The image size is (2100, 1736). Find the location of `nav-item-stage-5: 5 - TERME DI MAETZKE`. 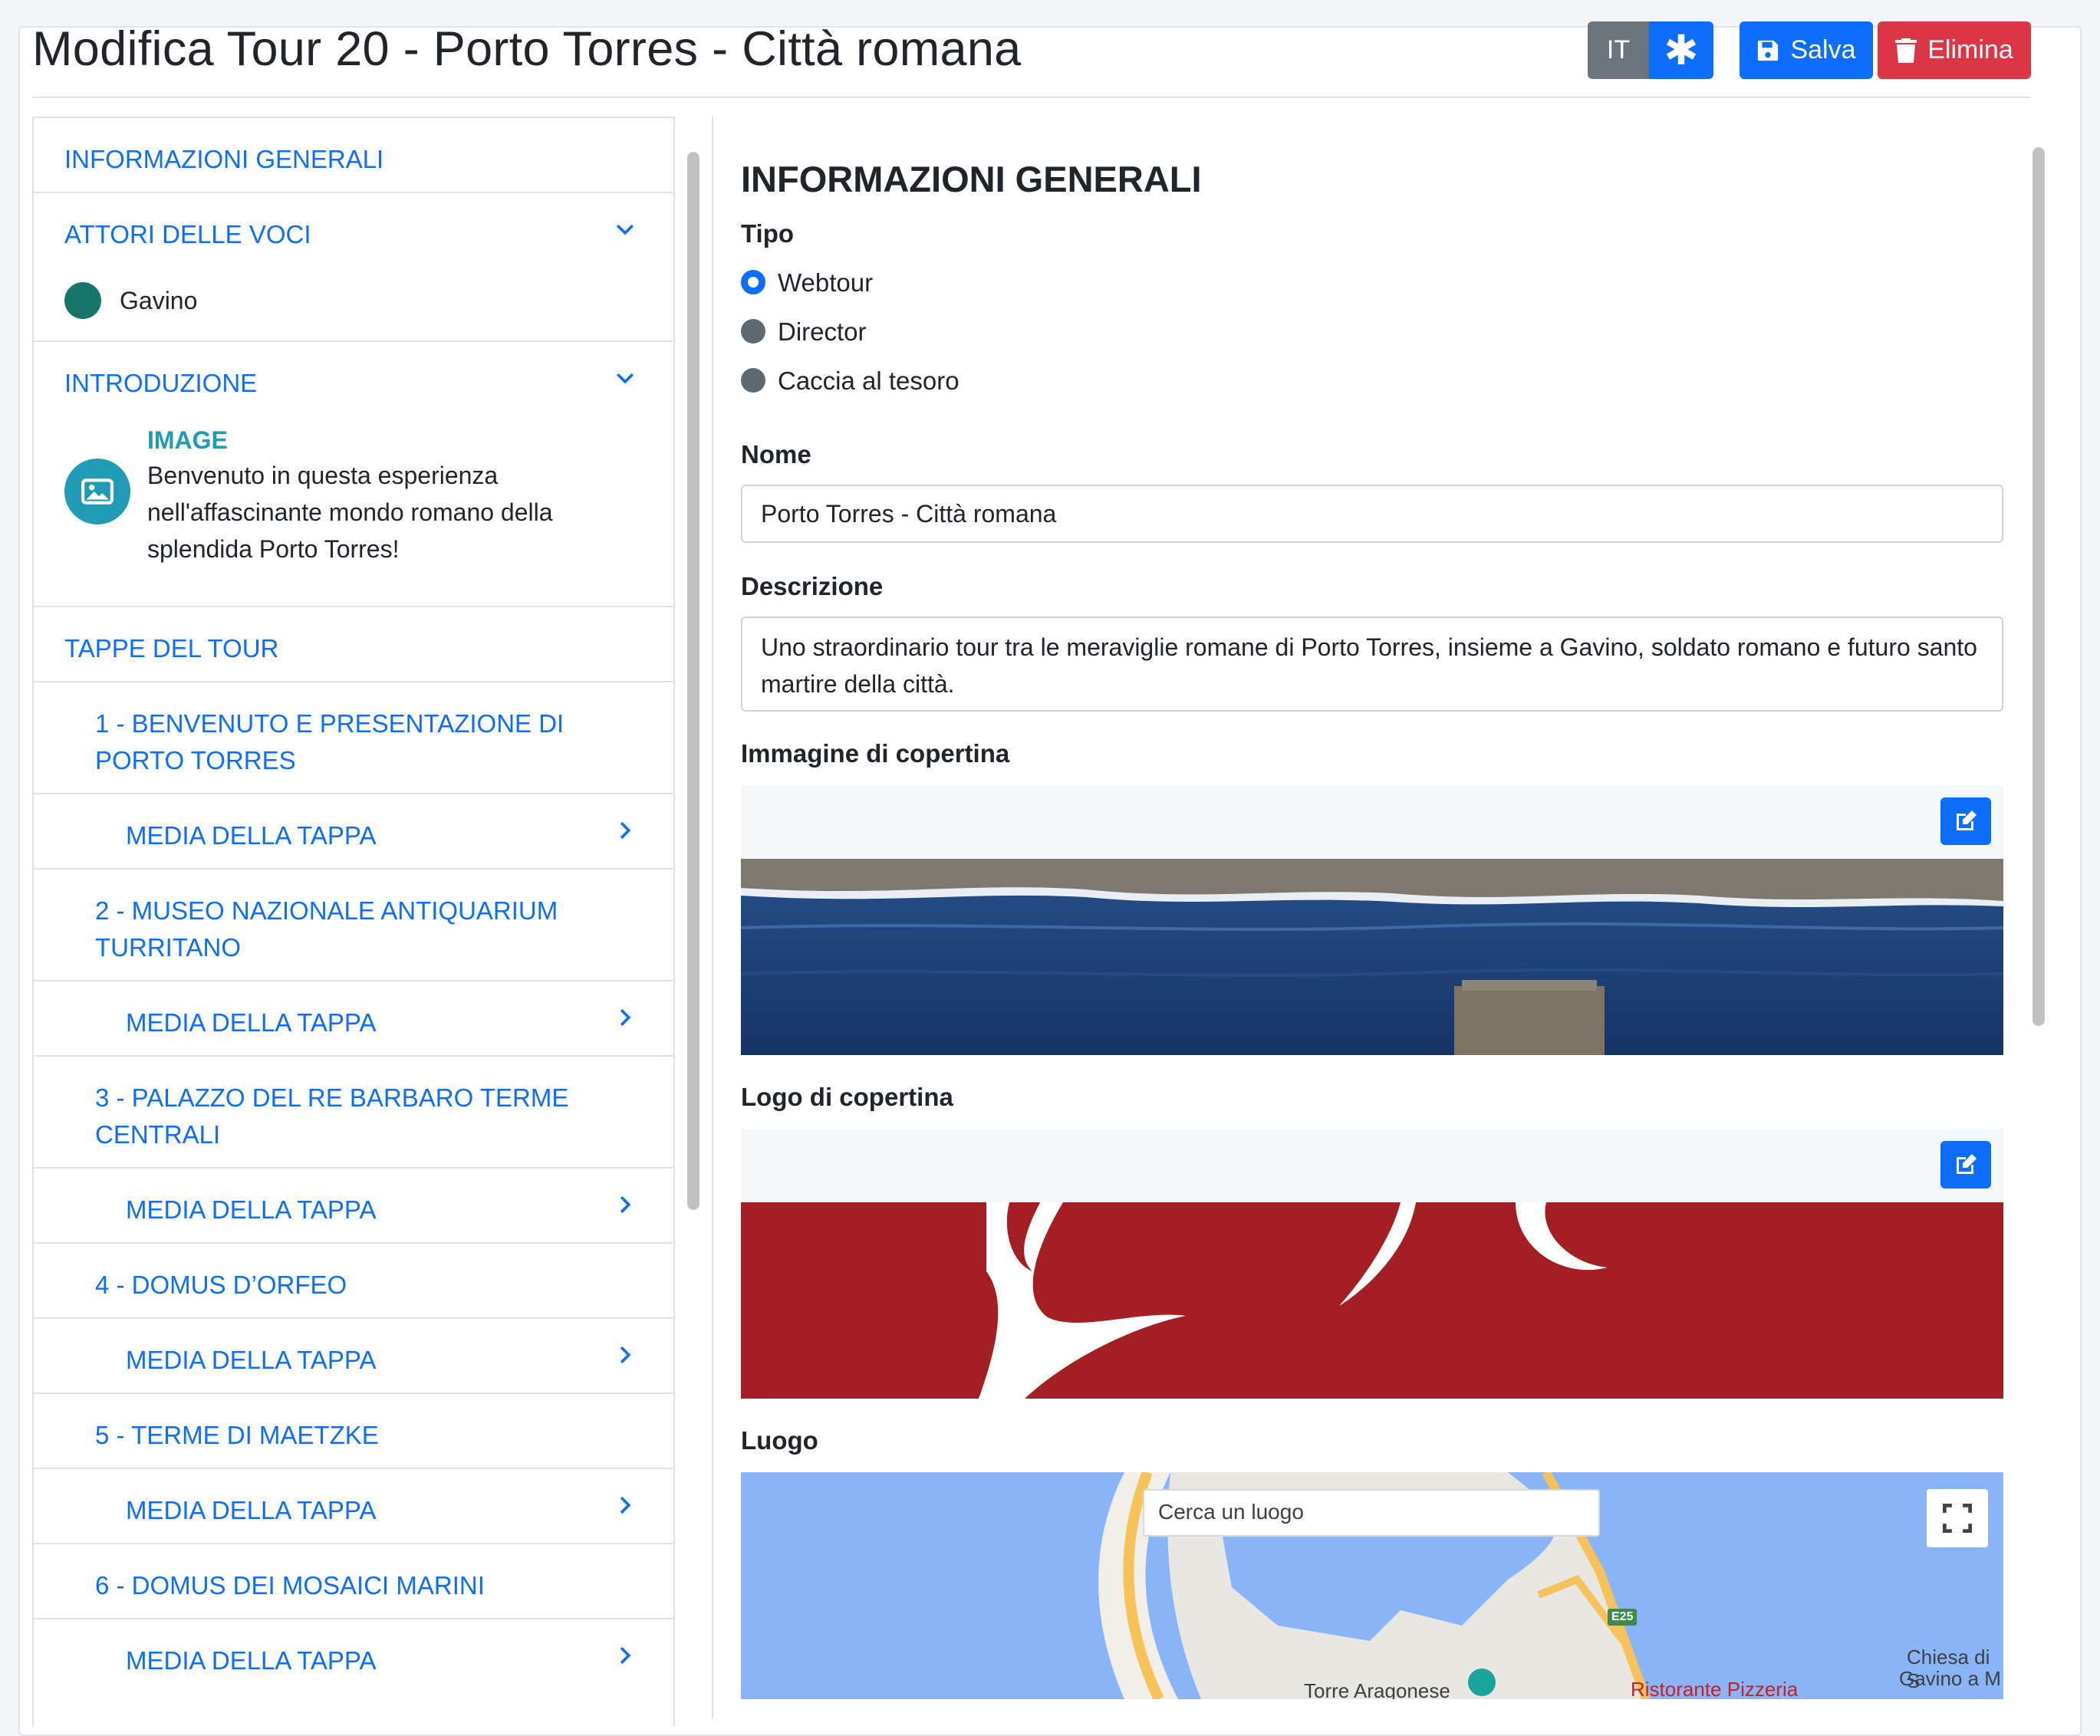

nav-item-stage-5: 5 - TERME DI MAETZKE is located at coordinates (353, 1431).